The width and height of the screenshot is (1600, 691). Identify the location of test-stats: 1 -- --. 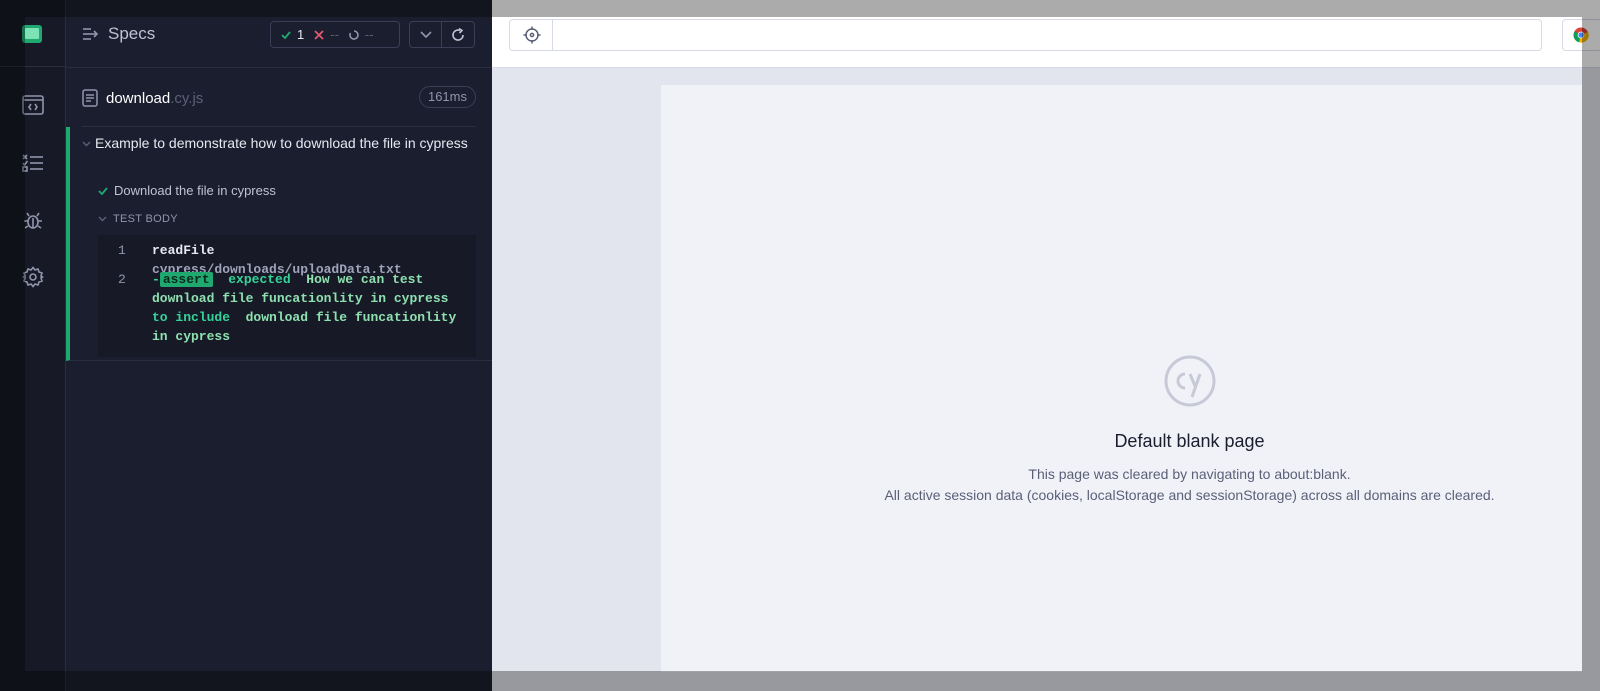
(335, 34).